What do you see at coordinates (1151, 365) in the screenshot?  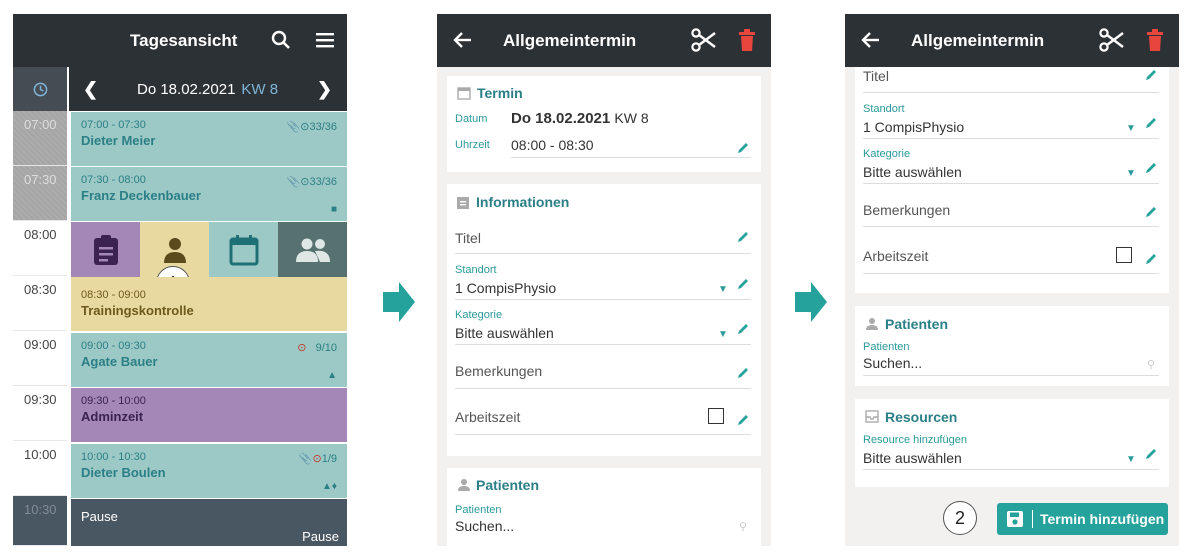 I see `search-icon: ⚲` at bounding box center [1151, 365].